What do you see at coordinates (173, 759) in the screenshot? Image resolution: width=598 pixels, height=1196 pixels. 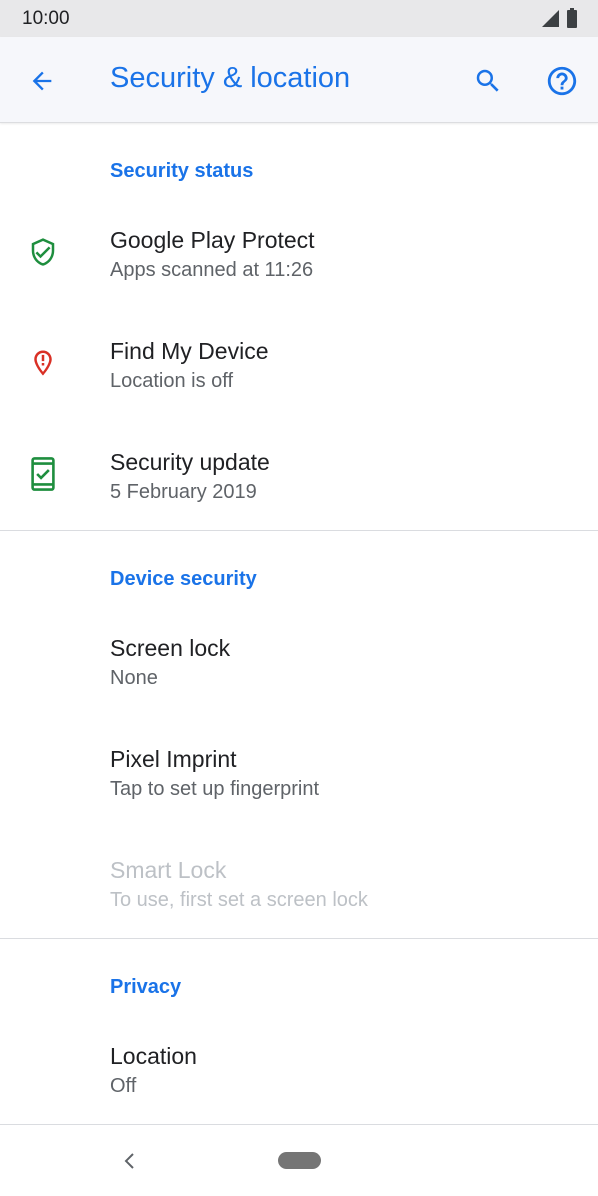 I see `pref-title: Pixel Imprint` at bounding box center [173, 759].